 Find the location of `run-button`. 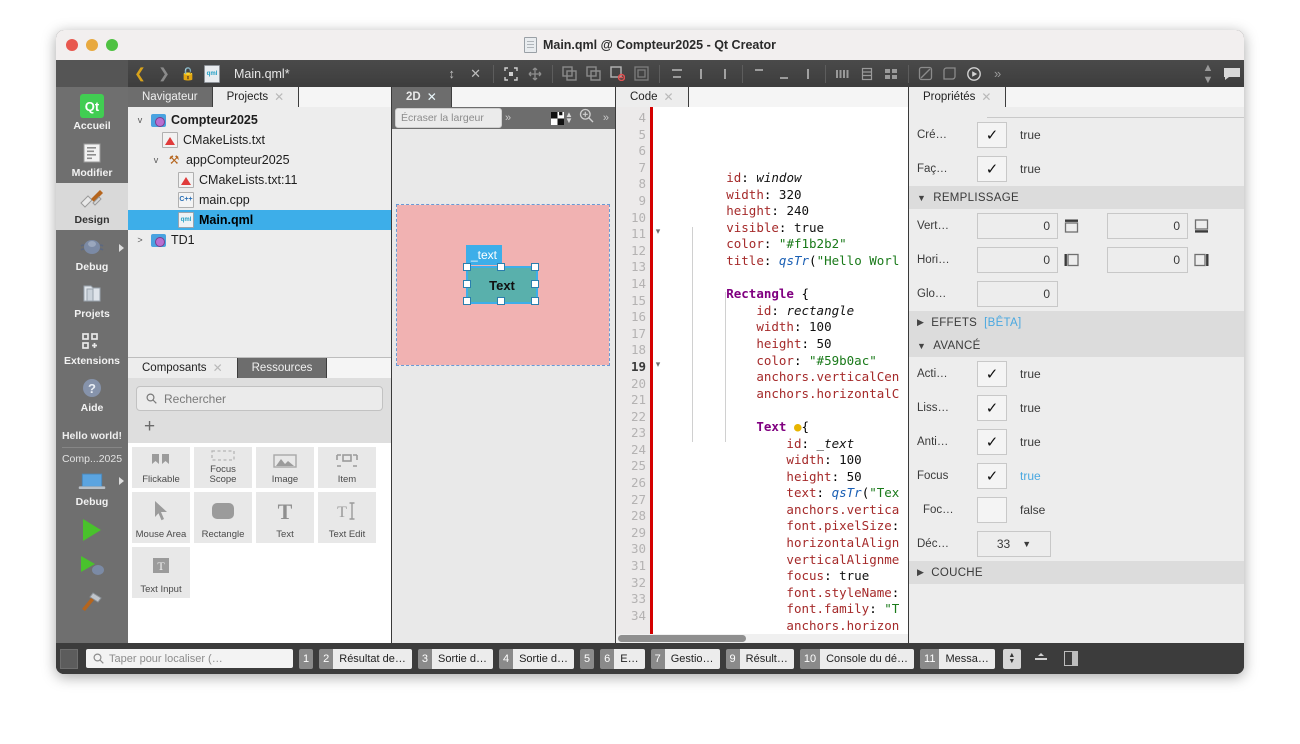

run-button is located at coordinates (92, 530).